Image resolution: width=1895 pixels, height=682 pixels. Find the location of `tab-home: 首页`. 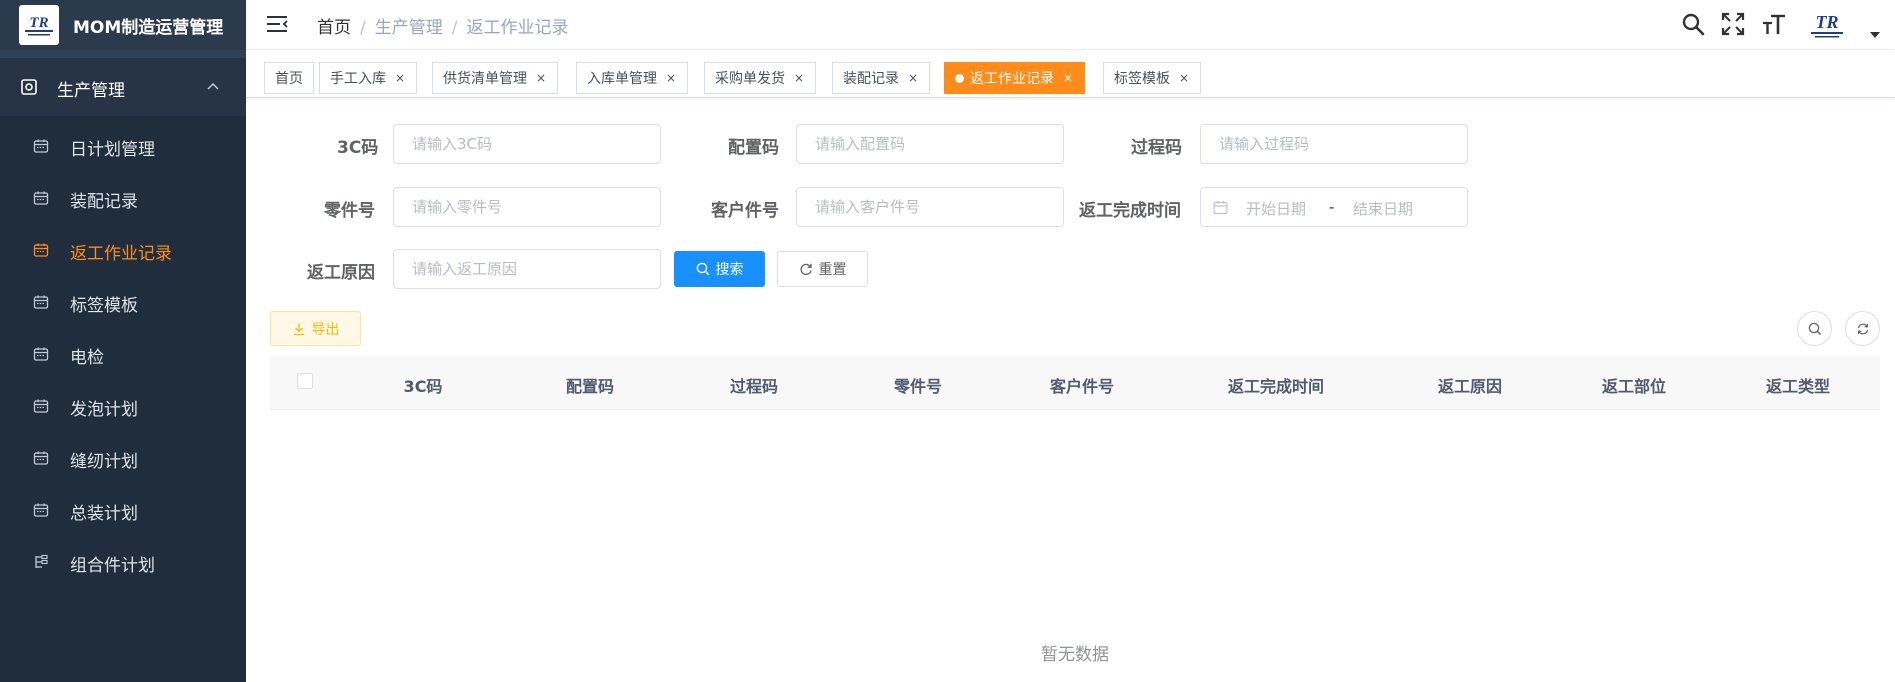

tab-home: 首页 is located at coordinates (289, 78).